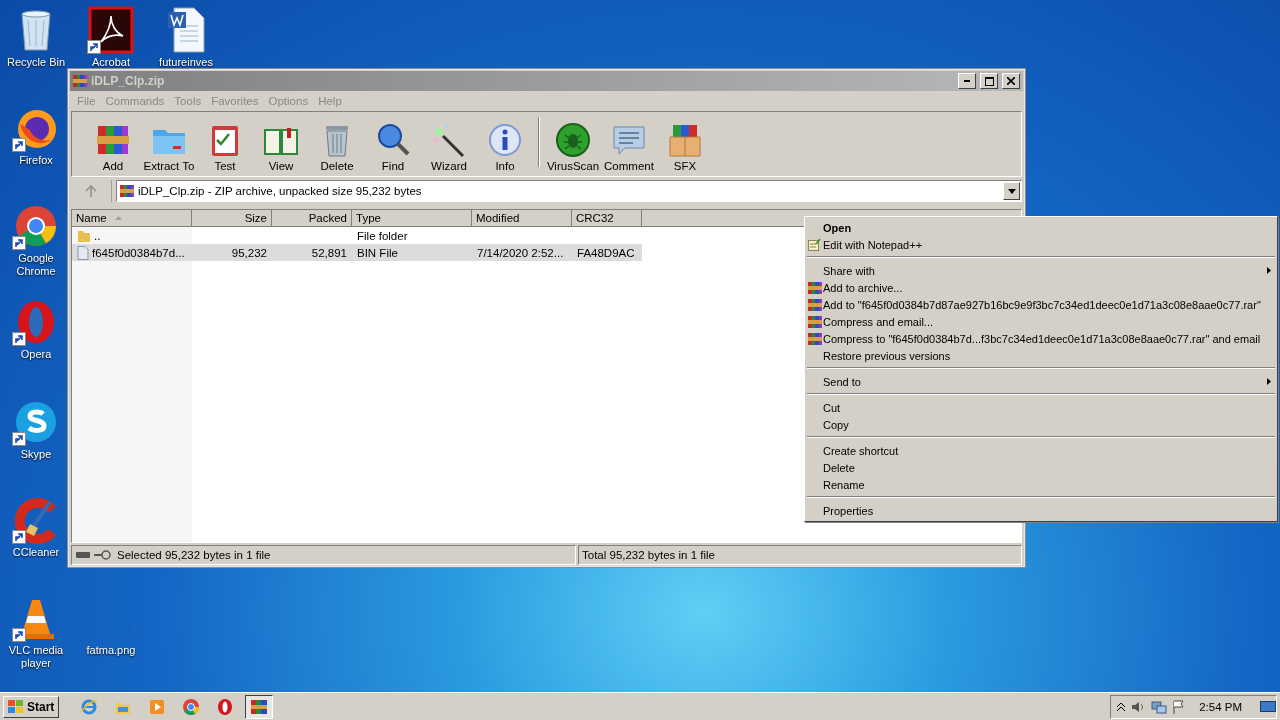 The height and width of the screenshot is (720, 1280). I want to click on toolbar-button: Info, so click(505, 147).